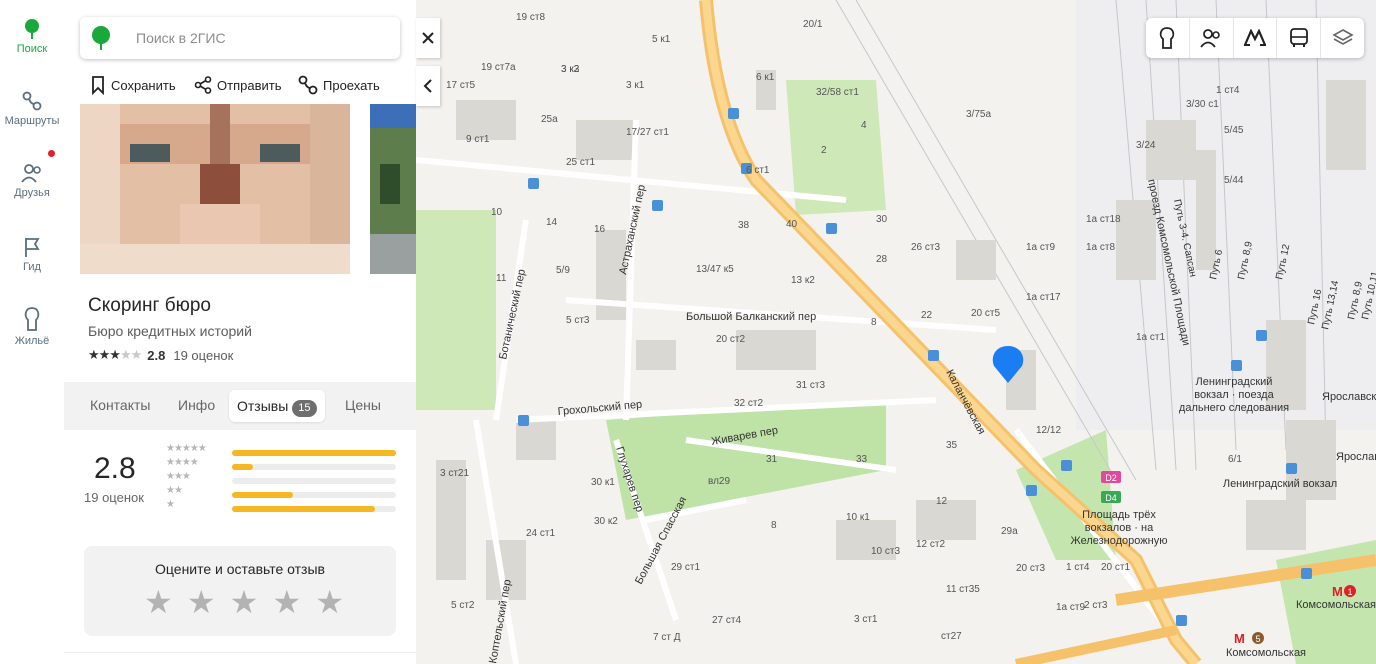 This screenshot has height=664, width=1376. What do you see at coordinates (549, 119) in the screenshot?
I see `house-number: 25а` at bounding box center [549, 119].